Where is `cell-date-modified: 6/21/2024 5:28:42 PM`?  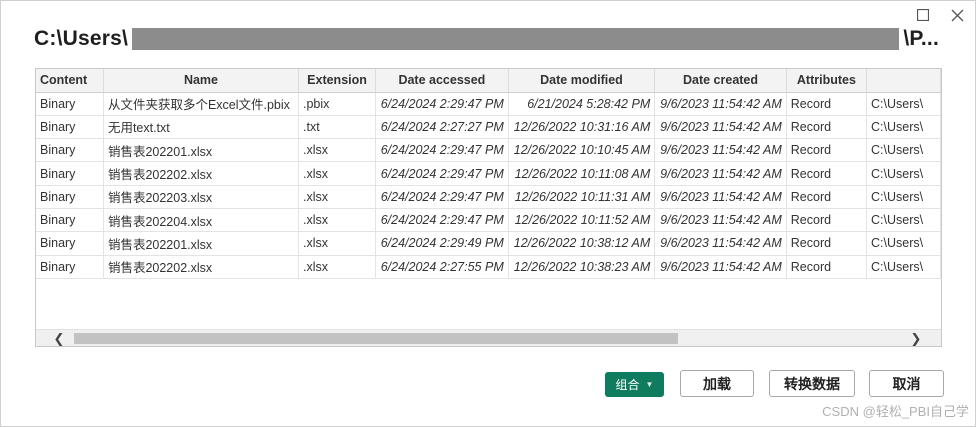 cell-date-modified: 6/21/2024 5:28:42 PM is located at coordinates (582, 104).